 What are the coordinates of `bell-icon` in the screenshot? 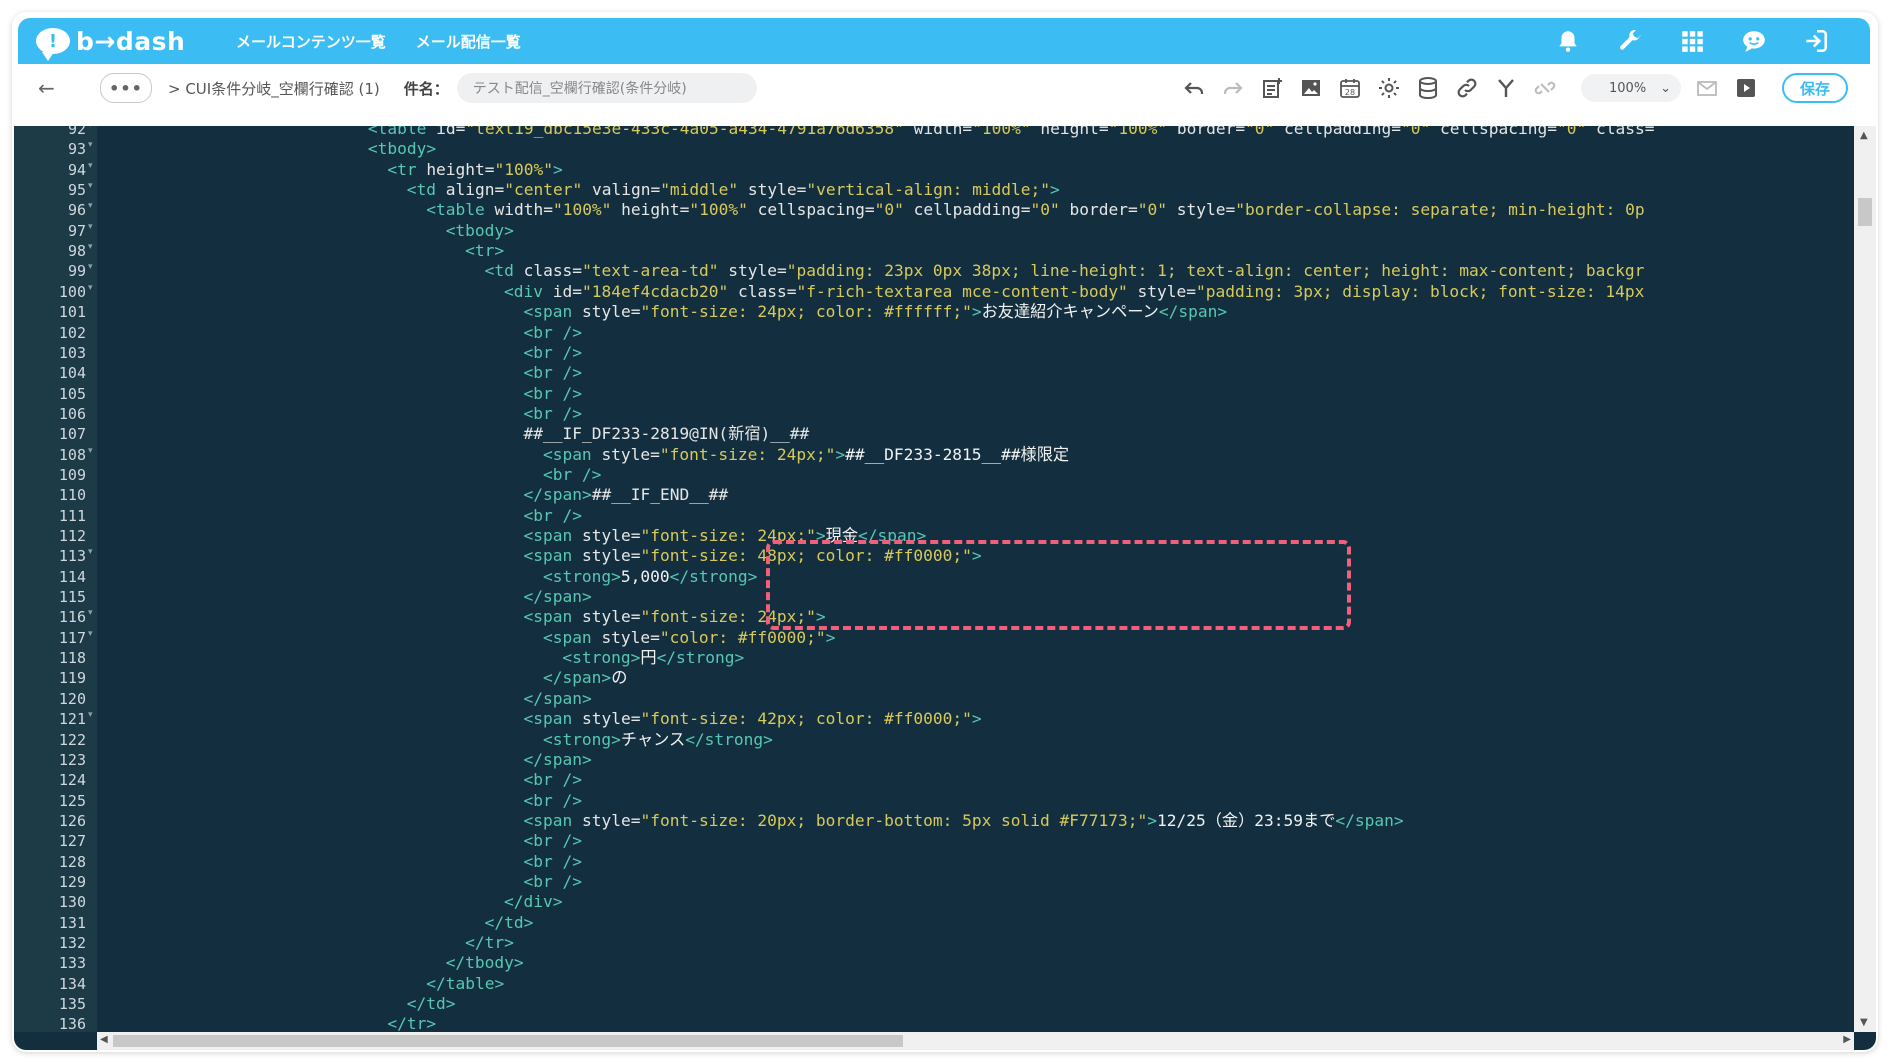 It's located at (1568, 41).